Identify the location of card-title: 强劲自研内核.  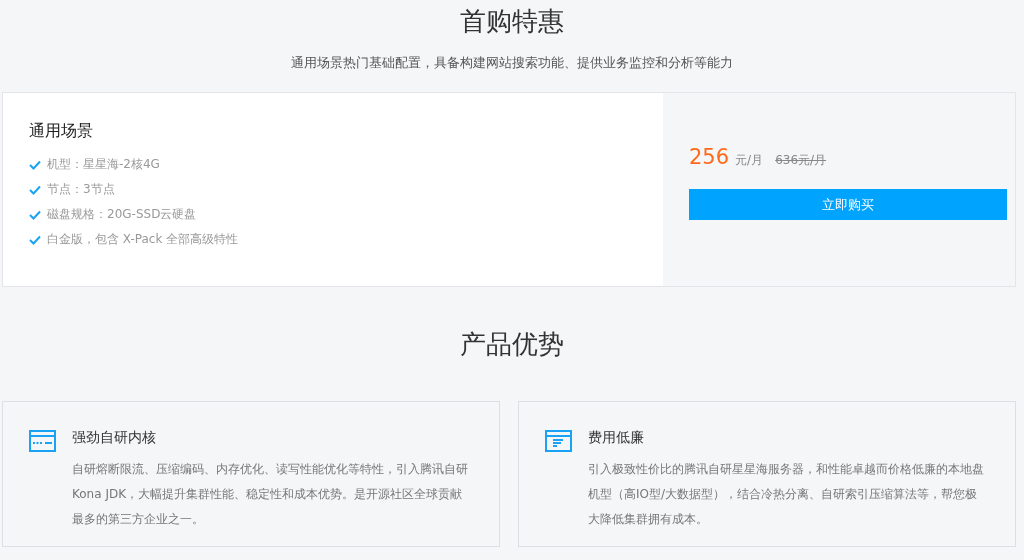
(114, 438).